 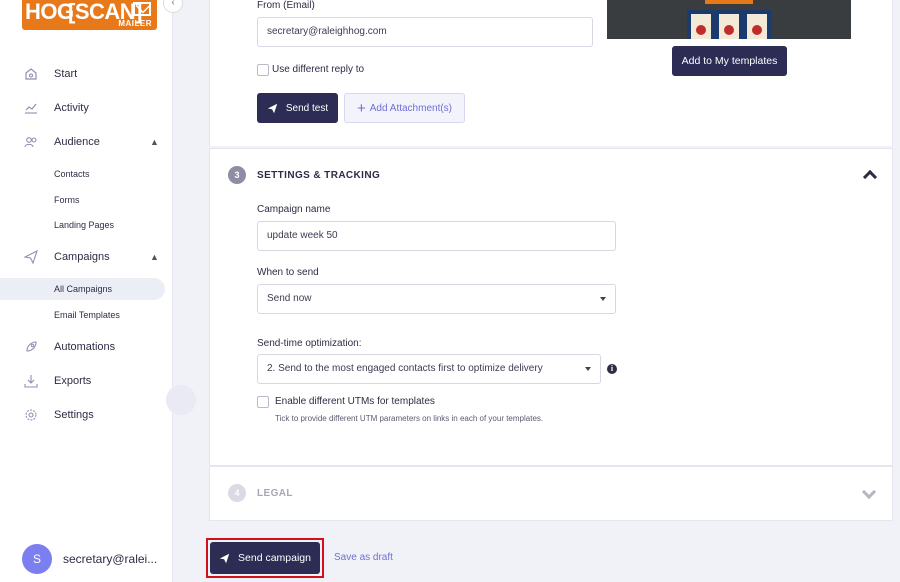 What do you see at coordinates (31, 415) in the screenshot?
I see `gear-icon` at bounding box center [31, 415].